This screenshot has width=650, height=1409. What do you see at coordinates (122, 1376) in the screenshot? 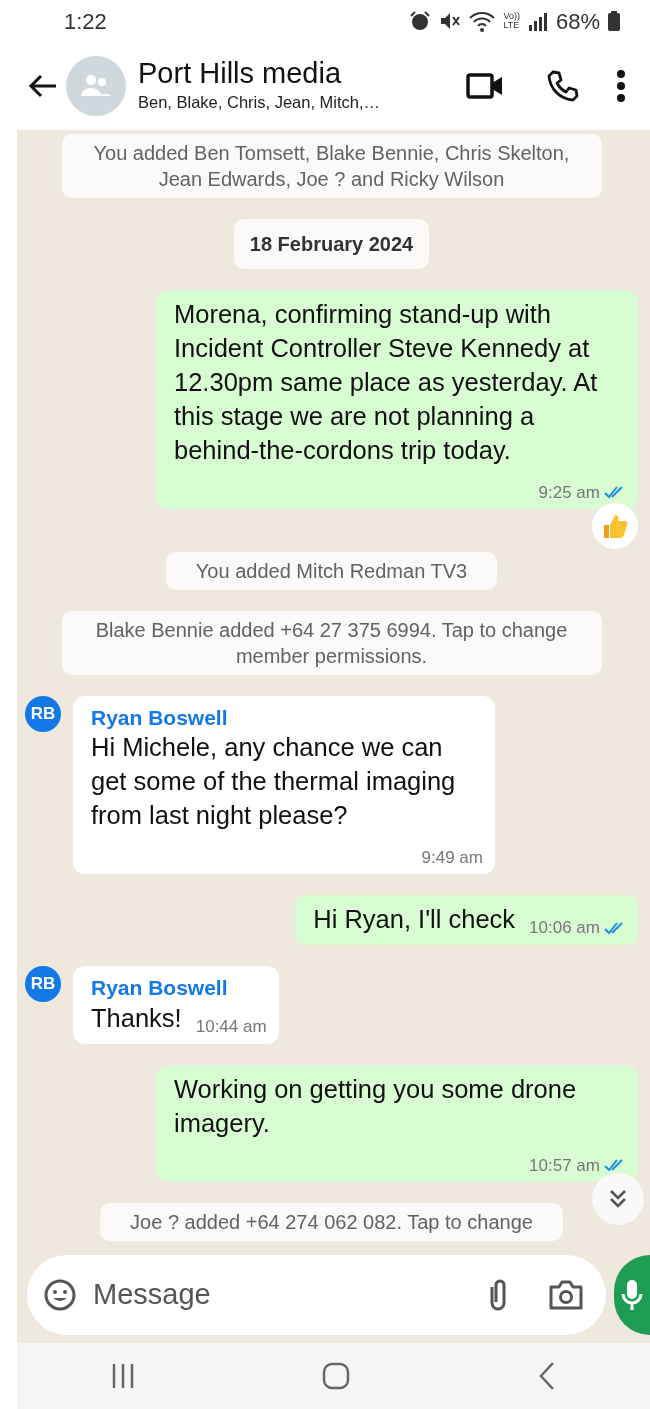
I see `recent-apps-icon` at bounding box center [122, 1376].